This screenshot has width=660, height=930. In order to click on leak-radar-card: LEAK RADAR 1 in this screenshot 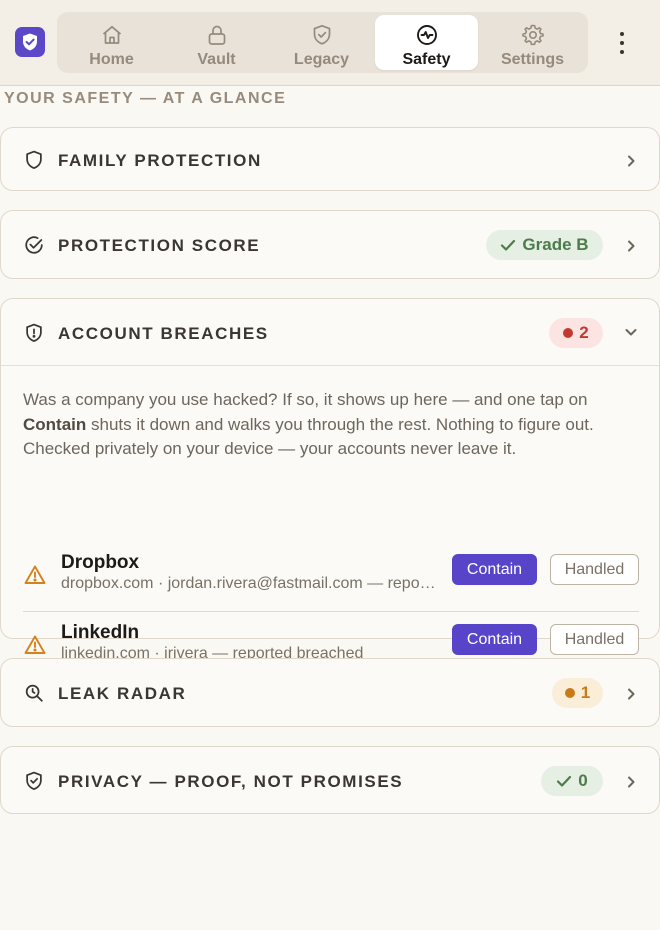, I will do `click(330, 692)`.